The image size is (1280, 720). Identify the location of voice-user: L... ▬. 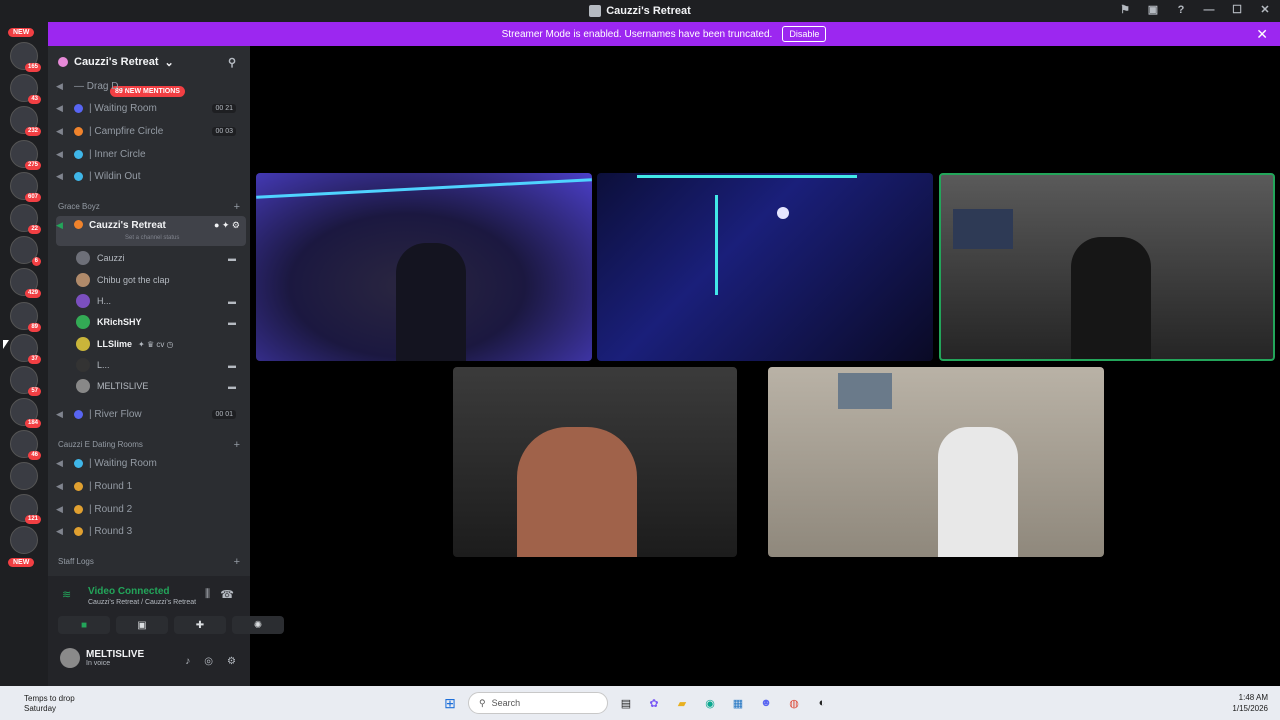
(161, 365).